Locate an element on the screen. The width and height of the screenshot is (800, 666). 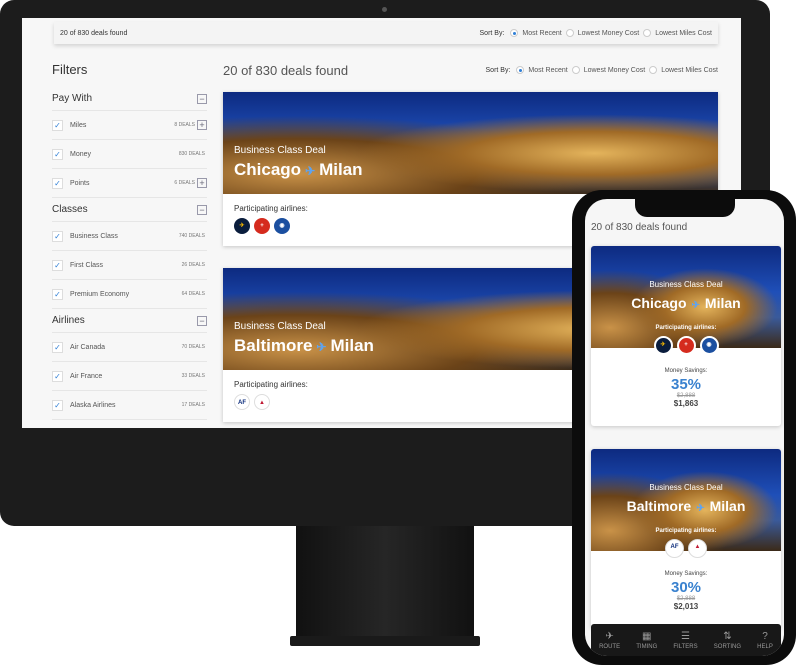
nav-route: ✈ ROUTE is located at coordinates (609, 640).